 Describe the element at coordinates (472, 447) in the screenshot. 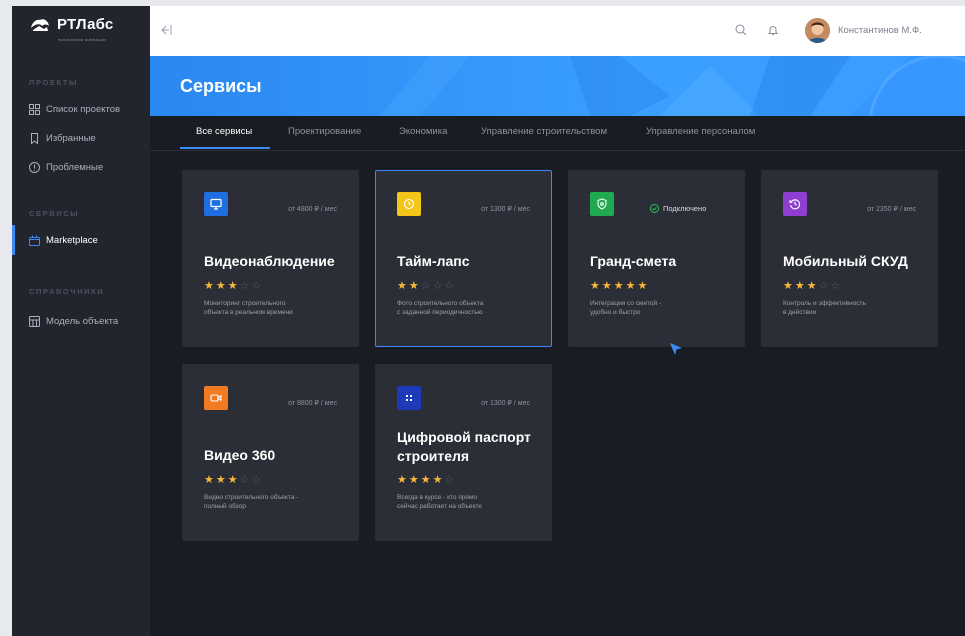

I see `card-title: Цифровой паспорт строителя` at that location.